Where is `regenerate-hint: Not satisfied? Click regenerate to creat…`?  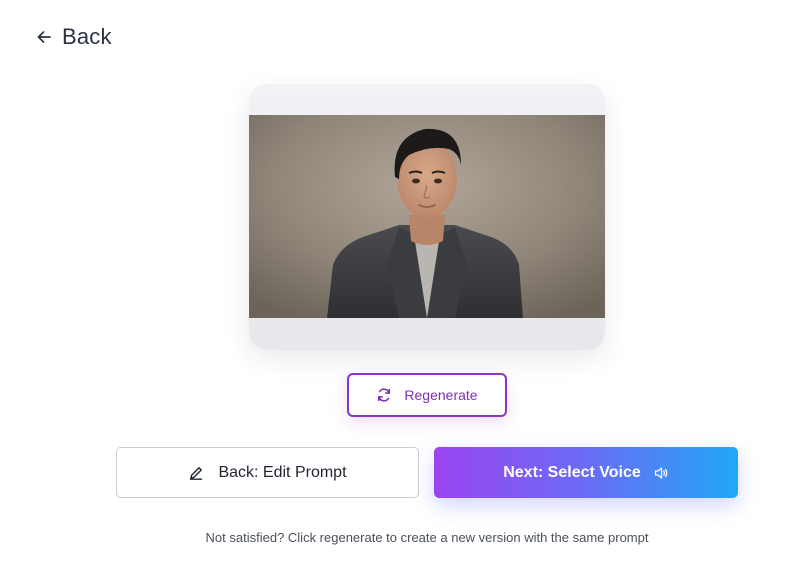
regenerate-hint: Not satisfied? Click regenerate to creat… is located at coordinates (427, 537).